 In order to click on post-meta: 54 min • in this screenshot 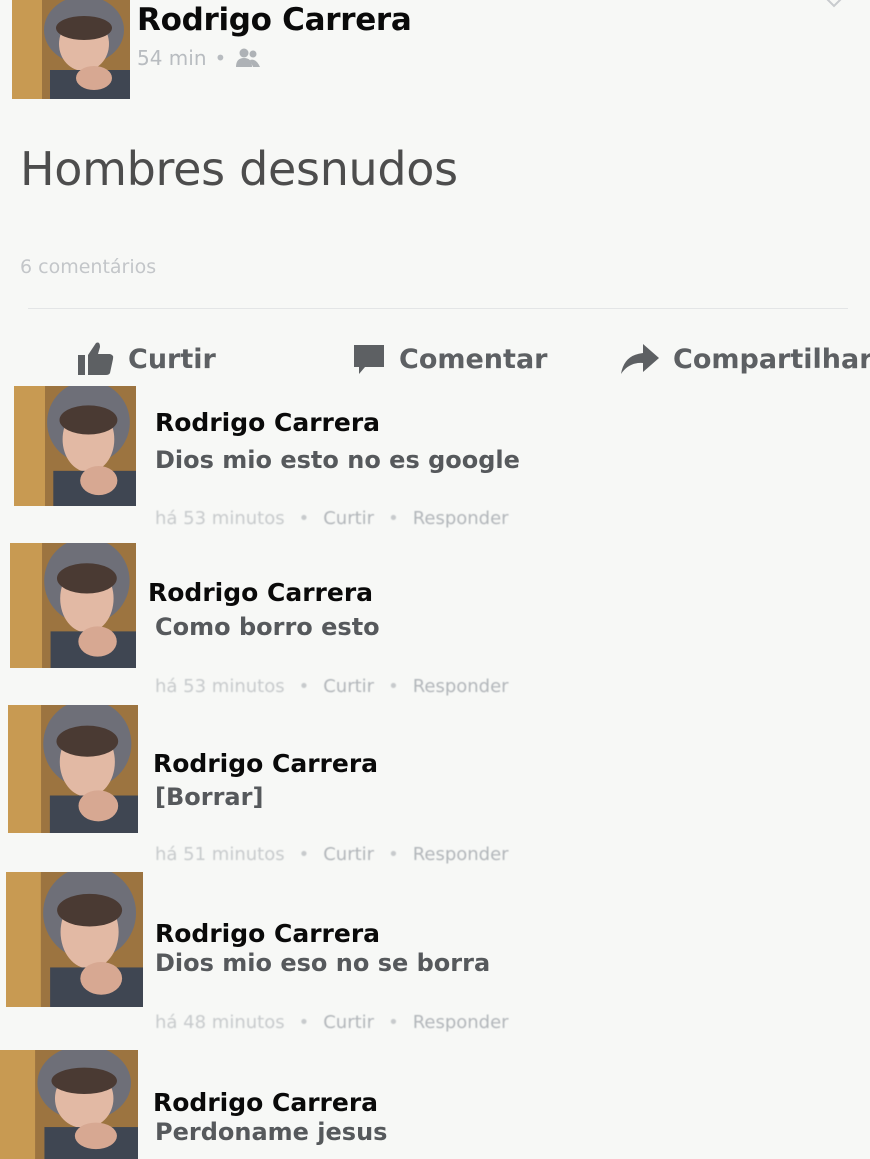, I will do `click(199, 58)`.